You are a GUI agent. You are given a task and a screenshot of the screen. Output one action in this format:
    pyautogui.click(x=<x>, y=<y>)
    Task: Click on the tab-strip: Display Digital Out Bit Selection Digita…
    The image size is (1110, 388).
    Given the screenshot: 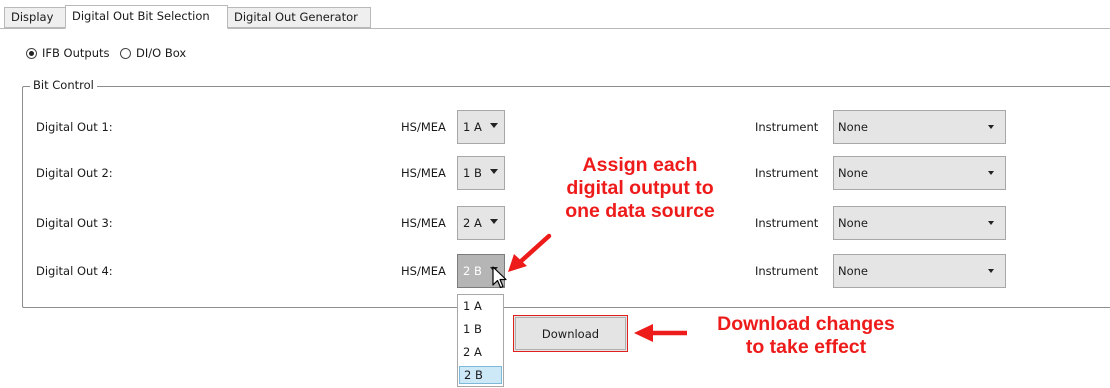 What is the action you would take?
    pyautogui.click(x=555, y=14)
    